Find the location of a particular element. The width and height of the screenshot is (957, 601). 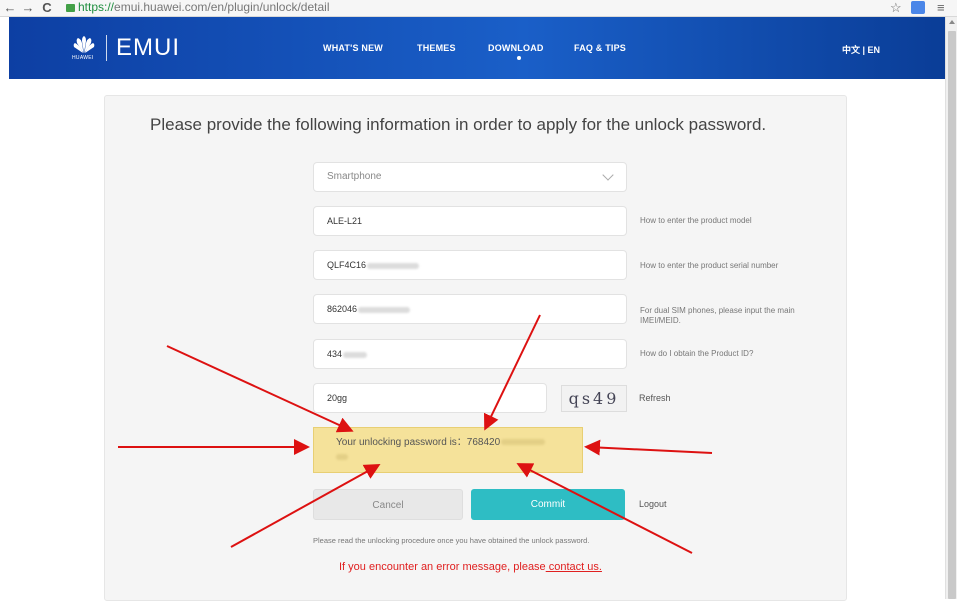

reload-icon: C is located at coordinates (47, 8).